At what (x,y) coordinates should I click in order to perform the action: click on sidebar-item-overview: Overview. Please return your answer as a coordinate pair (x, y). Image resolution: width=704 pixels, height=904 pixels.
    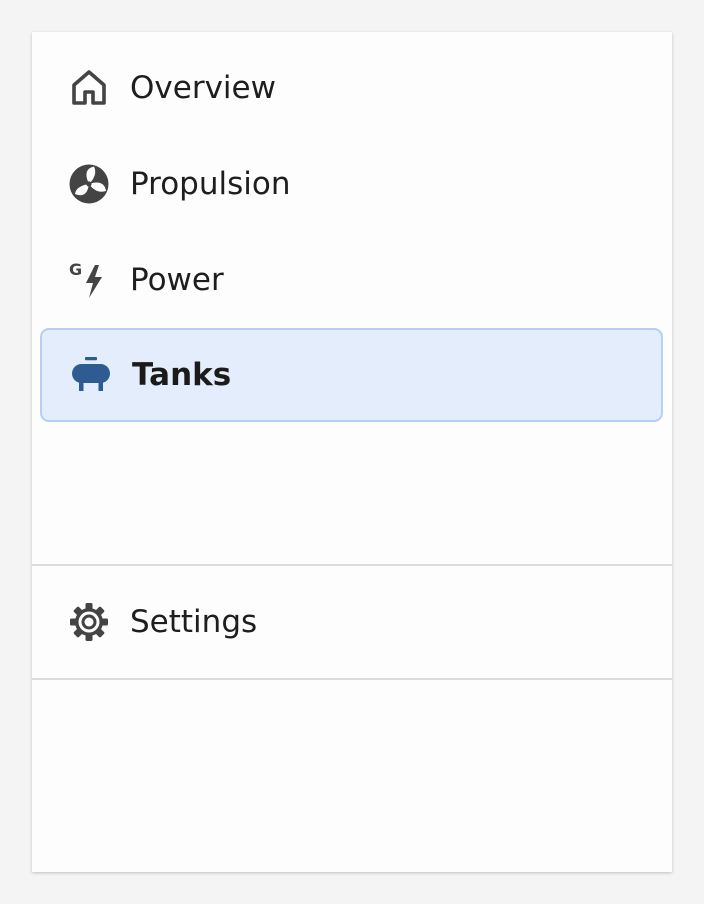
    Looking at the image, I should click on (351, 88).